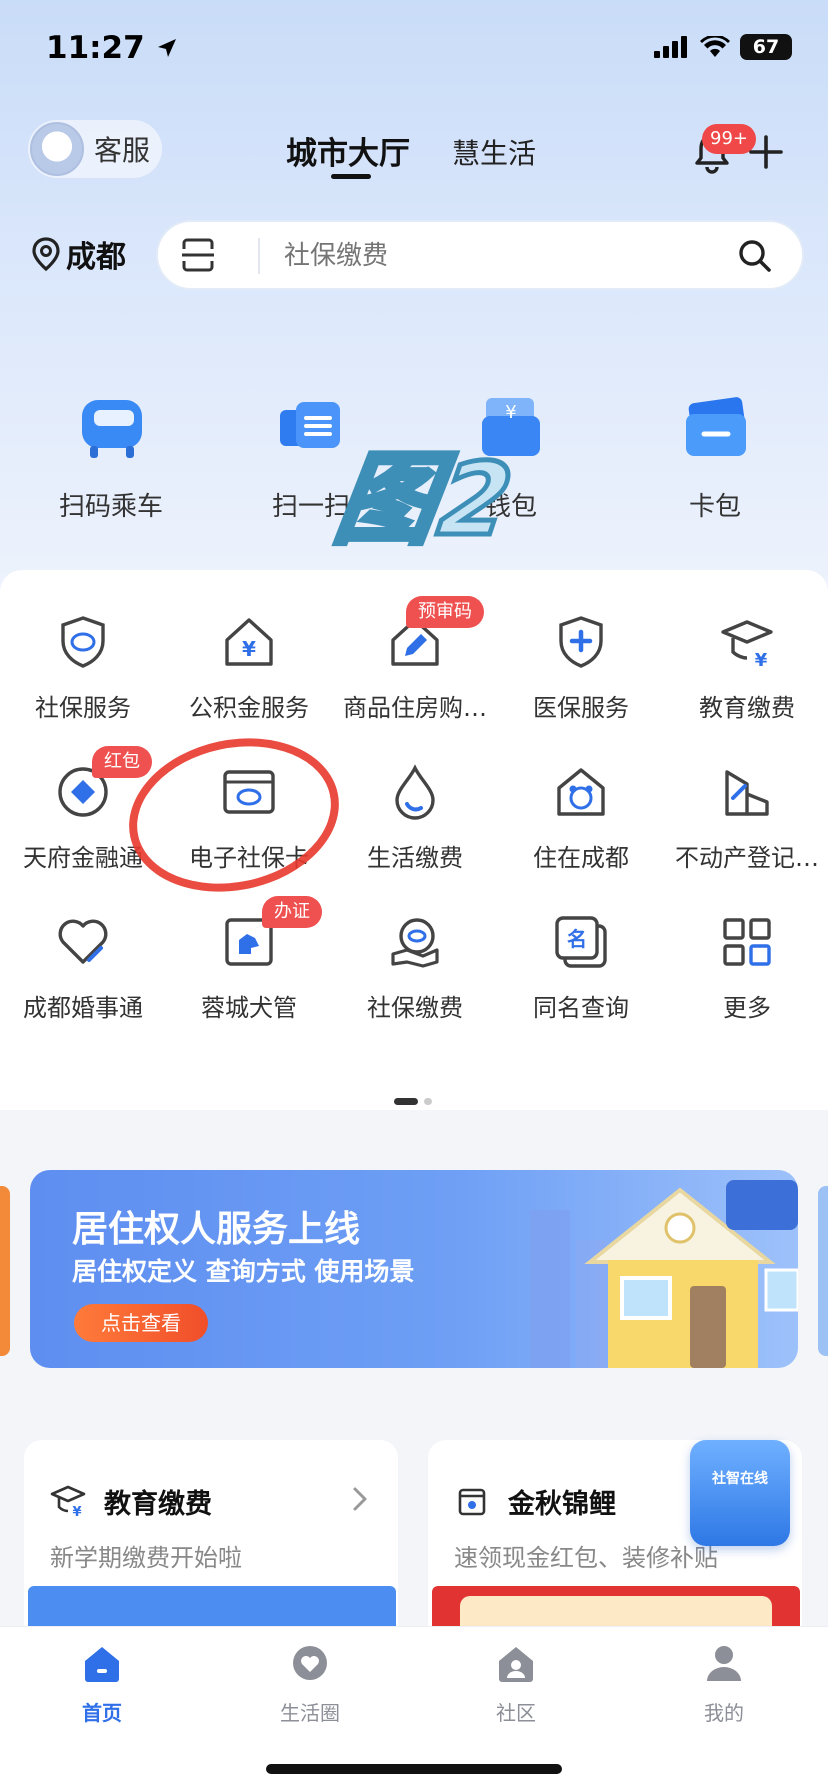 This screenshot has width=828, height=1792. What do you see at coordinates (577, 939) in the screenshot?
I see `svg-text: 名` at bounding box center [577, 939].